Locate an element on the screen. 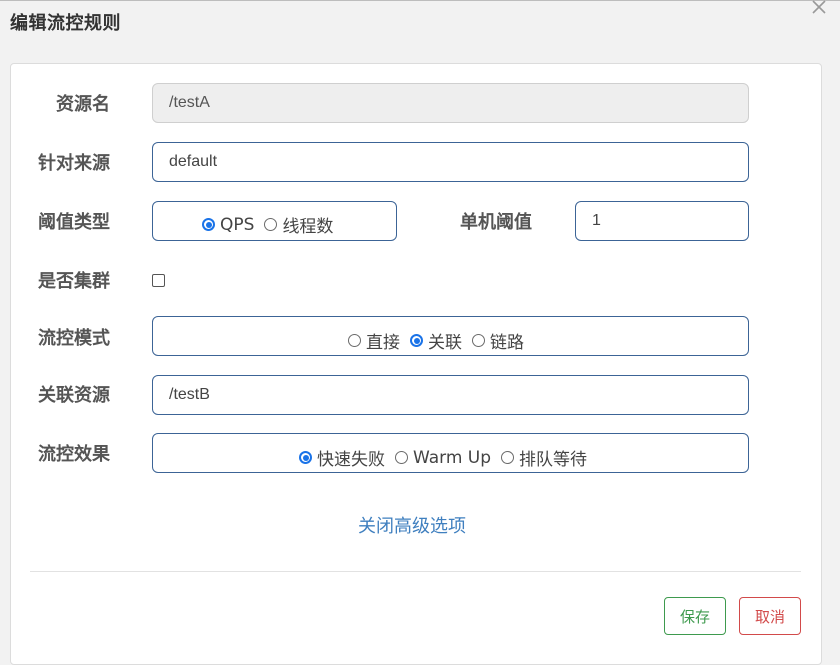  limit-app-input is located at coordinates (450, 162).